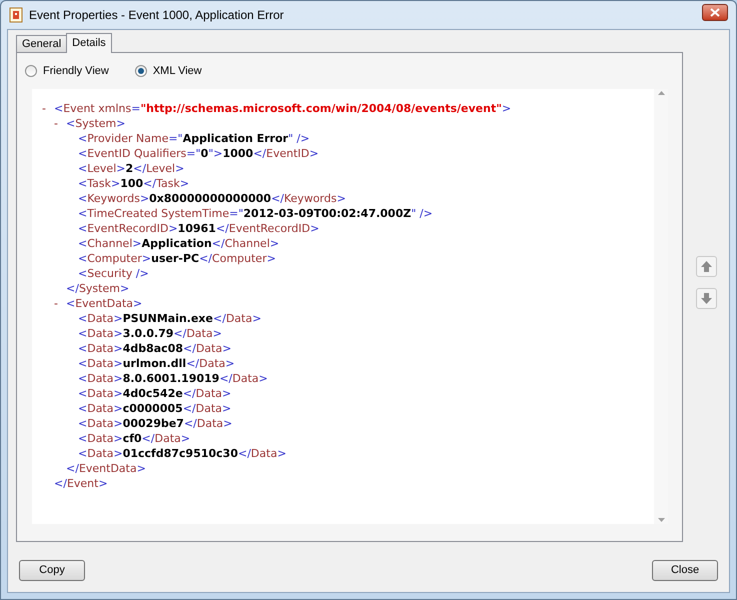  What do you see at coordinates (106, 468) in the screenshot?
I see `xml-line: </EventData>` at bounding box center [106, 468].